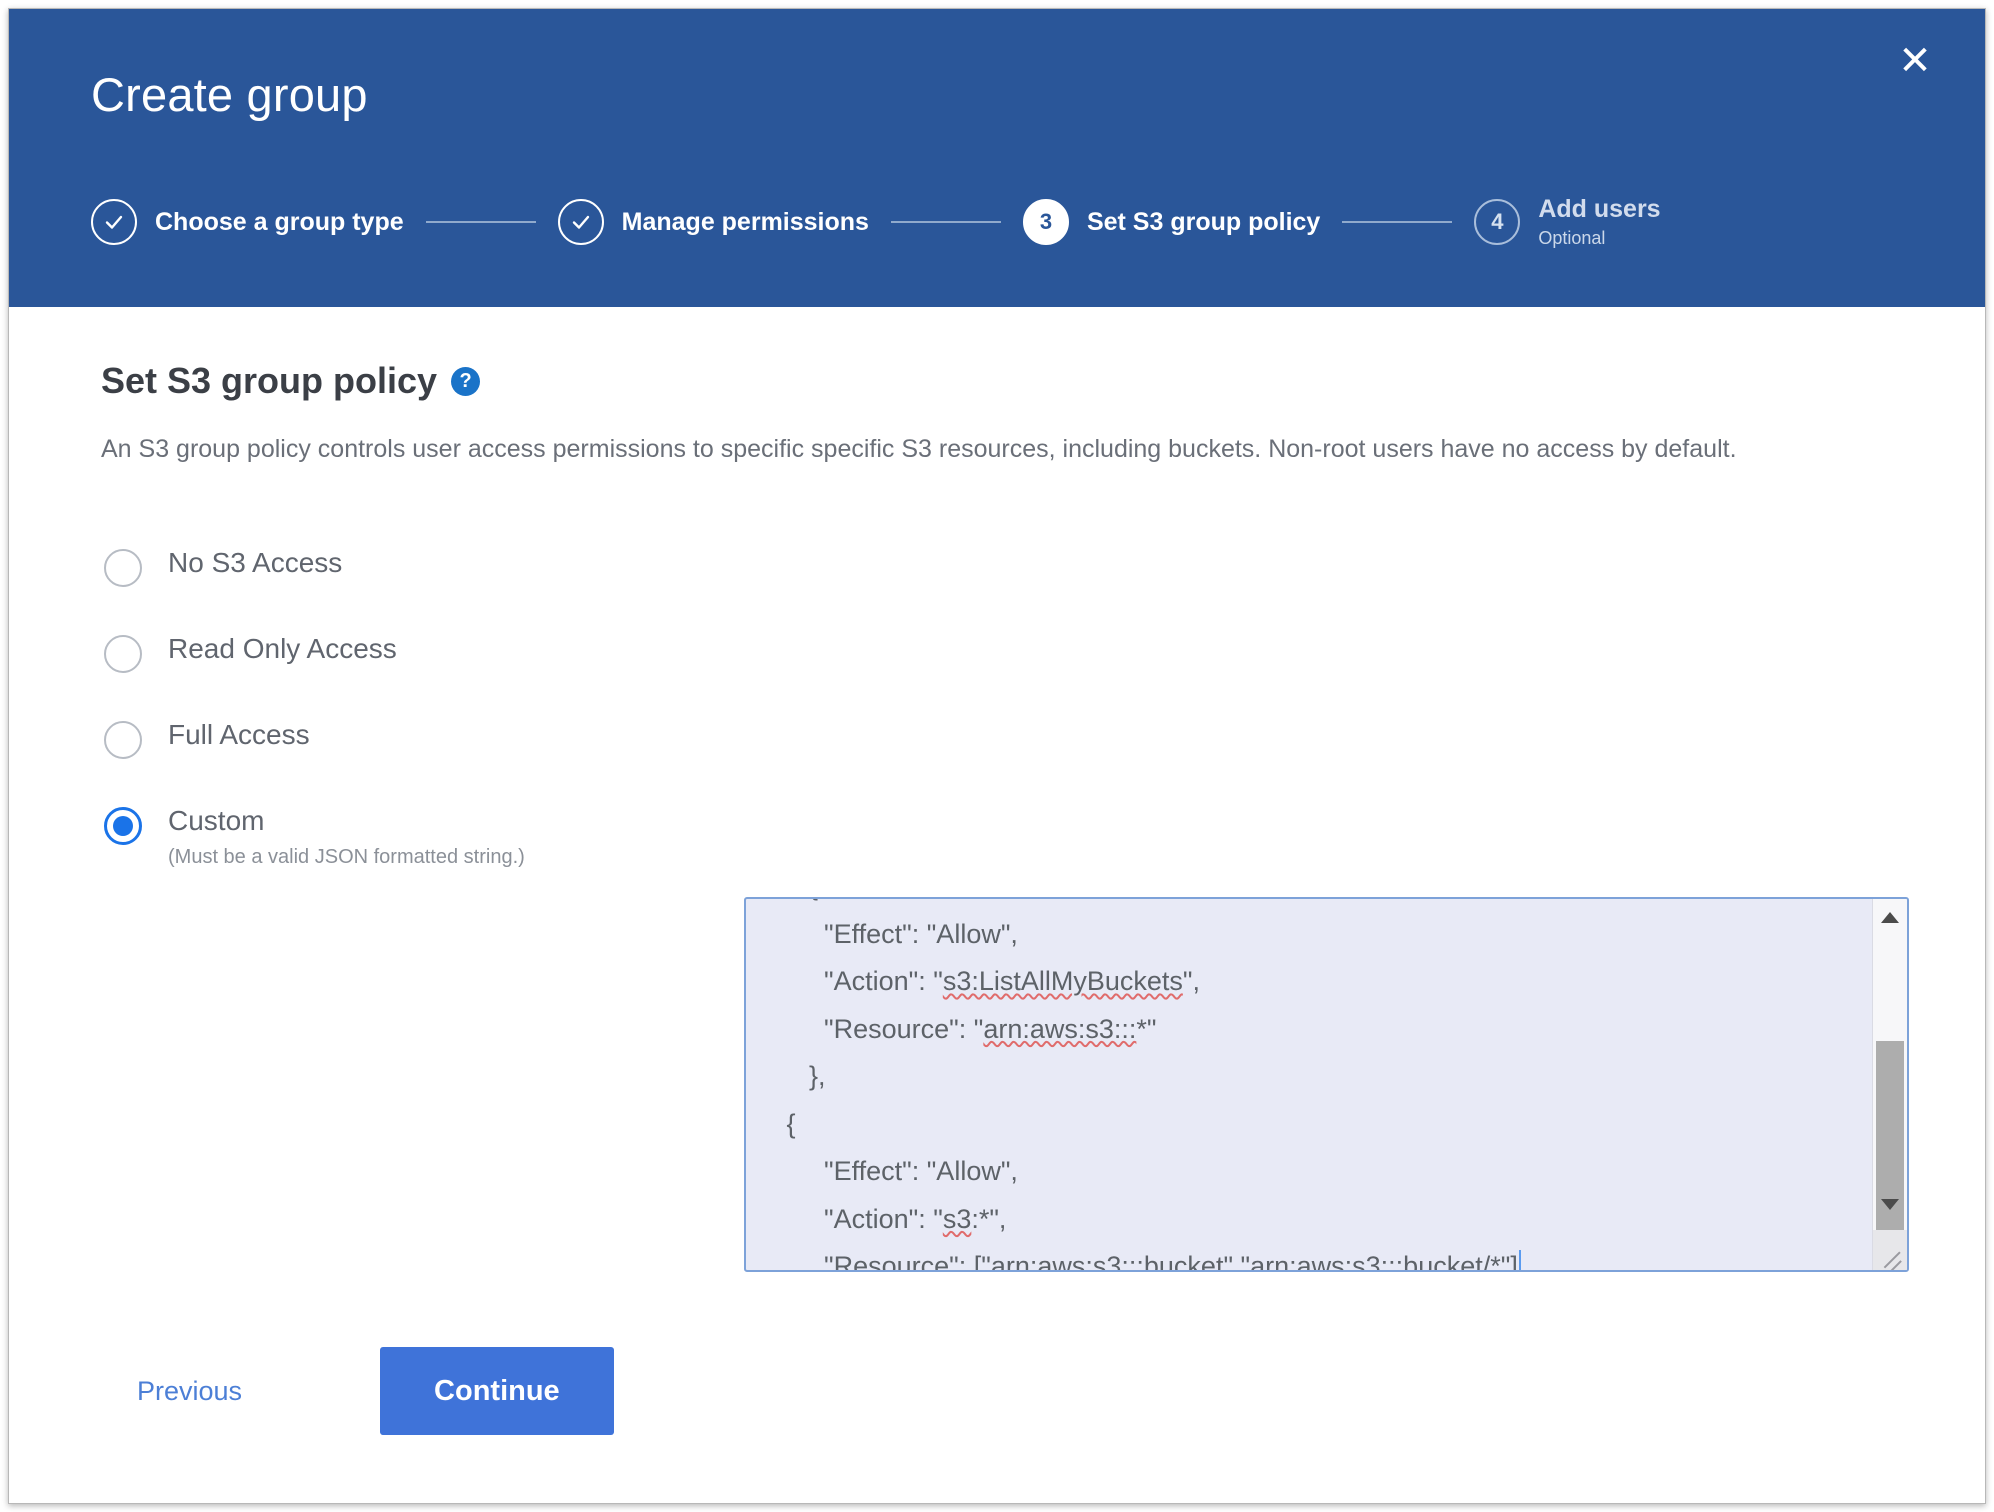 This screenshot has height=1512, width=1994. What do you see at coordinates (997, 1391) in the screenshot?
I see `dialog-footer: Previous Continue` at bounding box center [997, 1391].